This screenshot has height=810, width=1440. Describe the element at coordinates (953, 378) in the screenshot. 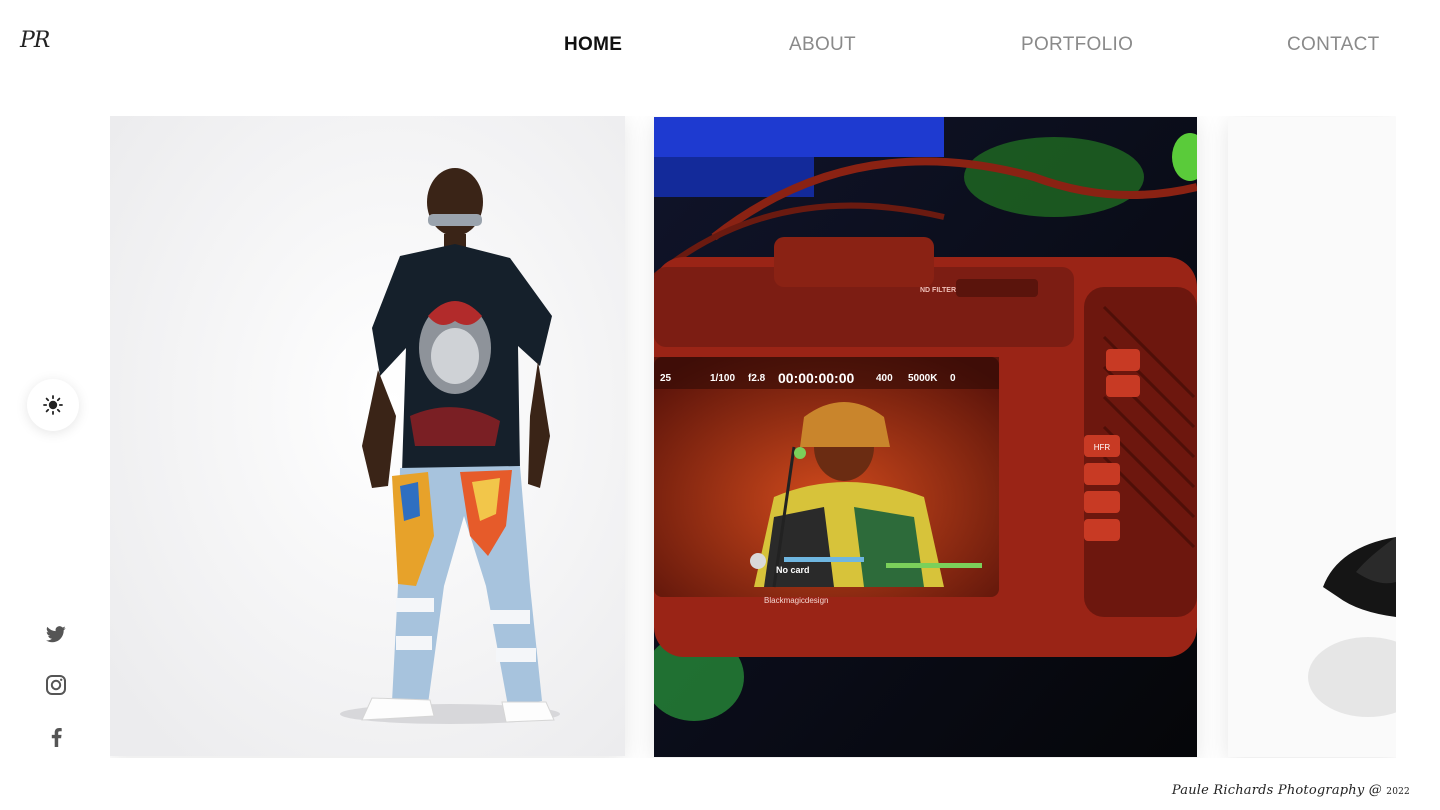

I see `tint-readout: 0` at that location.